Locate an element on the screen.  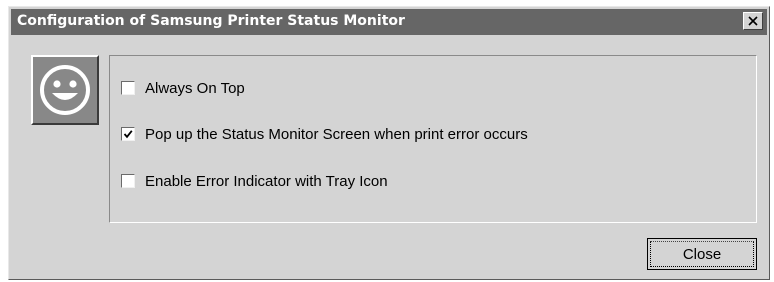
option-tray-indicator: Enable Error Indicator with Tray Icon is located at coordinates (254, 181).